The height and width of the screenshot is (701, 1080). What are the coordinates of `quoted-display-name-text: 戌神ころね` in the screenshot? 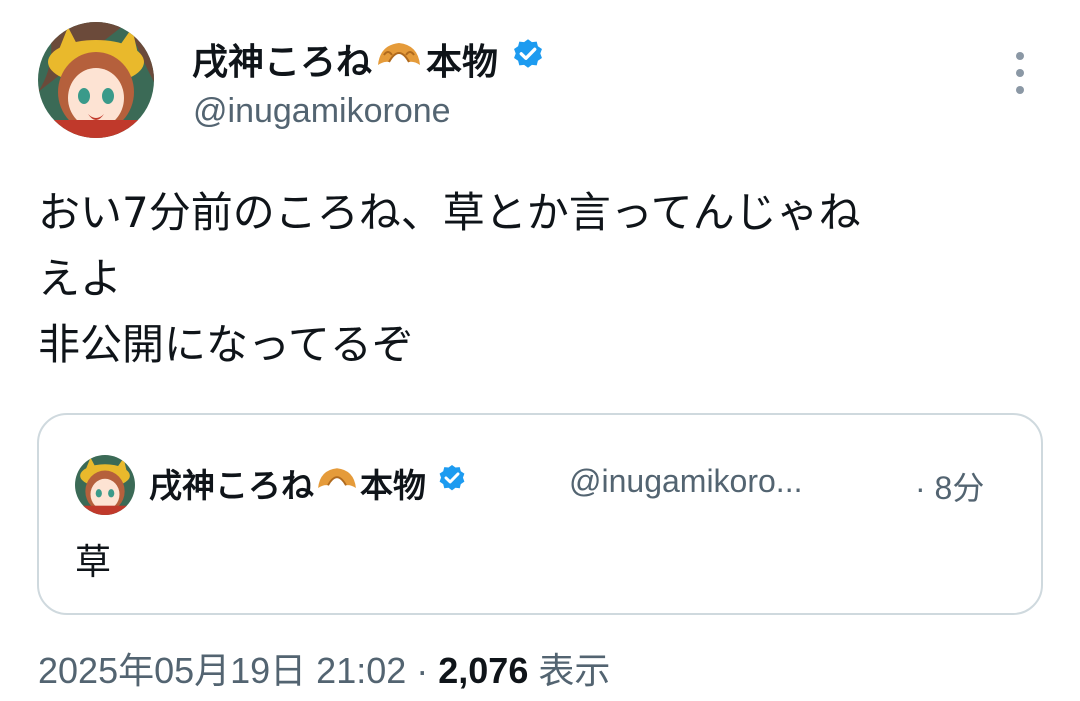 It's located at (231, 485).